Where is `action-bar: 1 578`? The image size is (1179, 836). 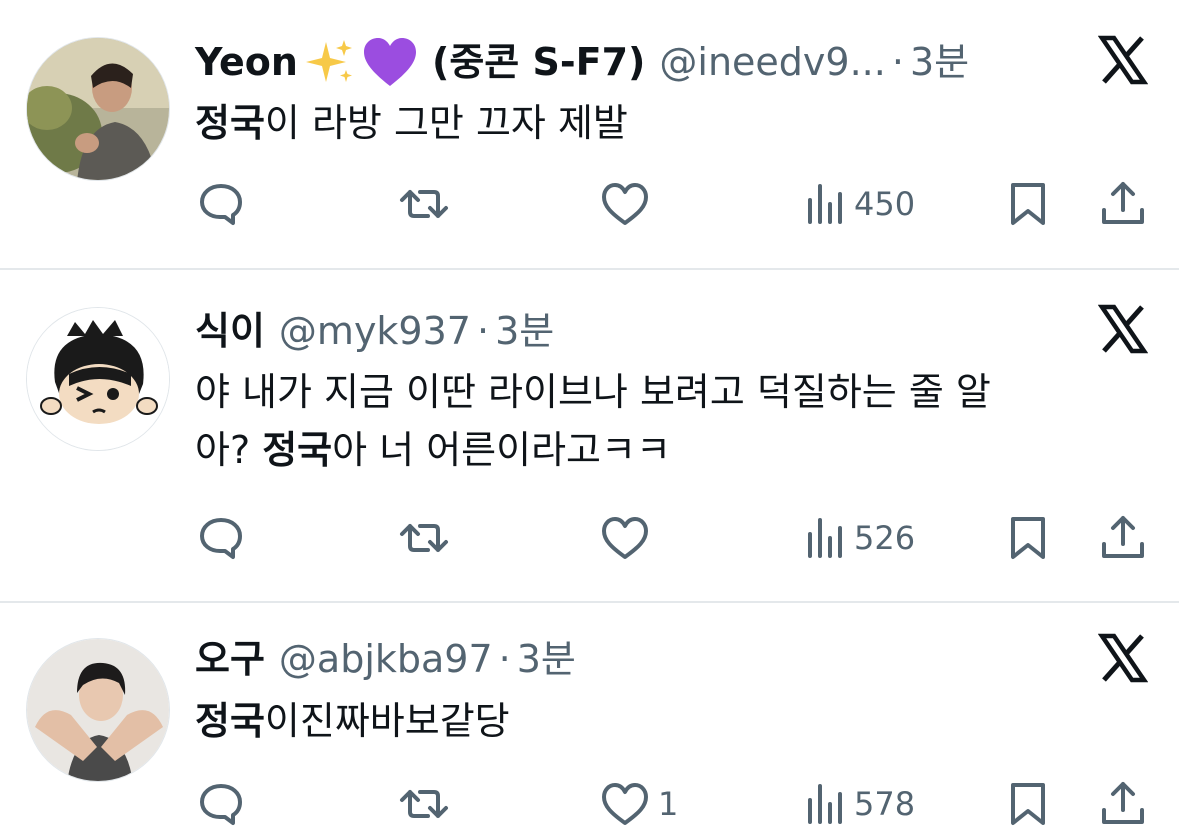 action-bar: 1 578 is located at coordinates (589, 804).